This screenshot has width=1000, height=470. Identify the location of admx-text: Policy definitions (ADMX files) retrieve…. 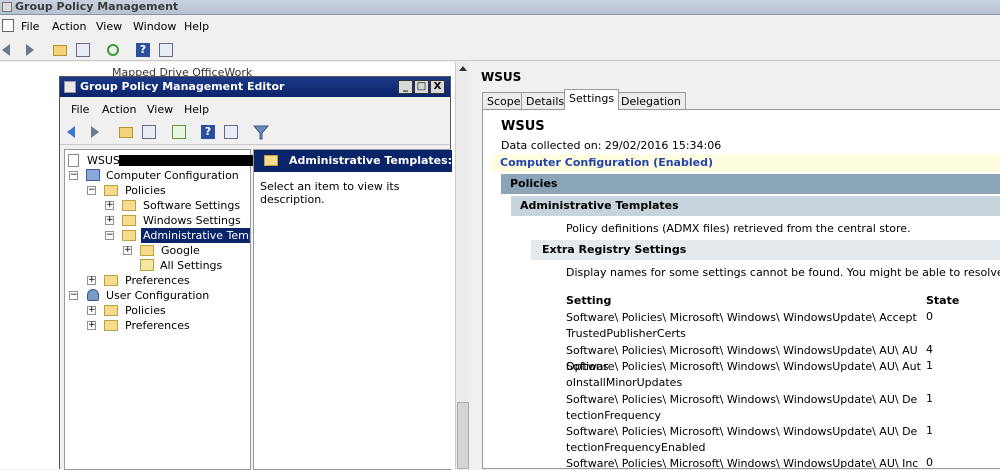
(738, 228).